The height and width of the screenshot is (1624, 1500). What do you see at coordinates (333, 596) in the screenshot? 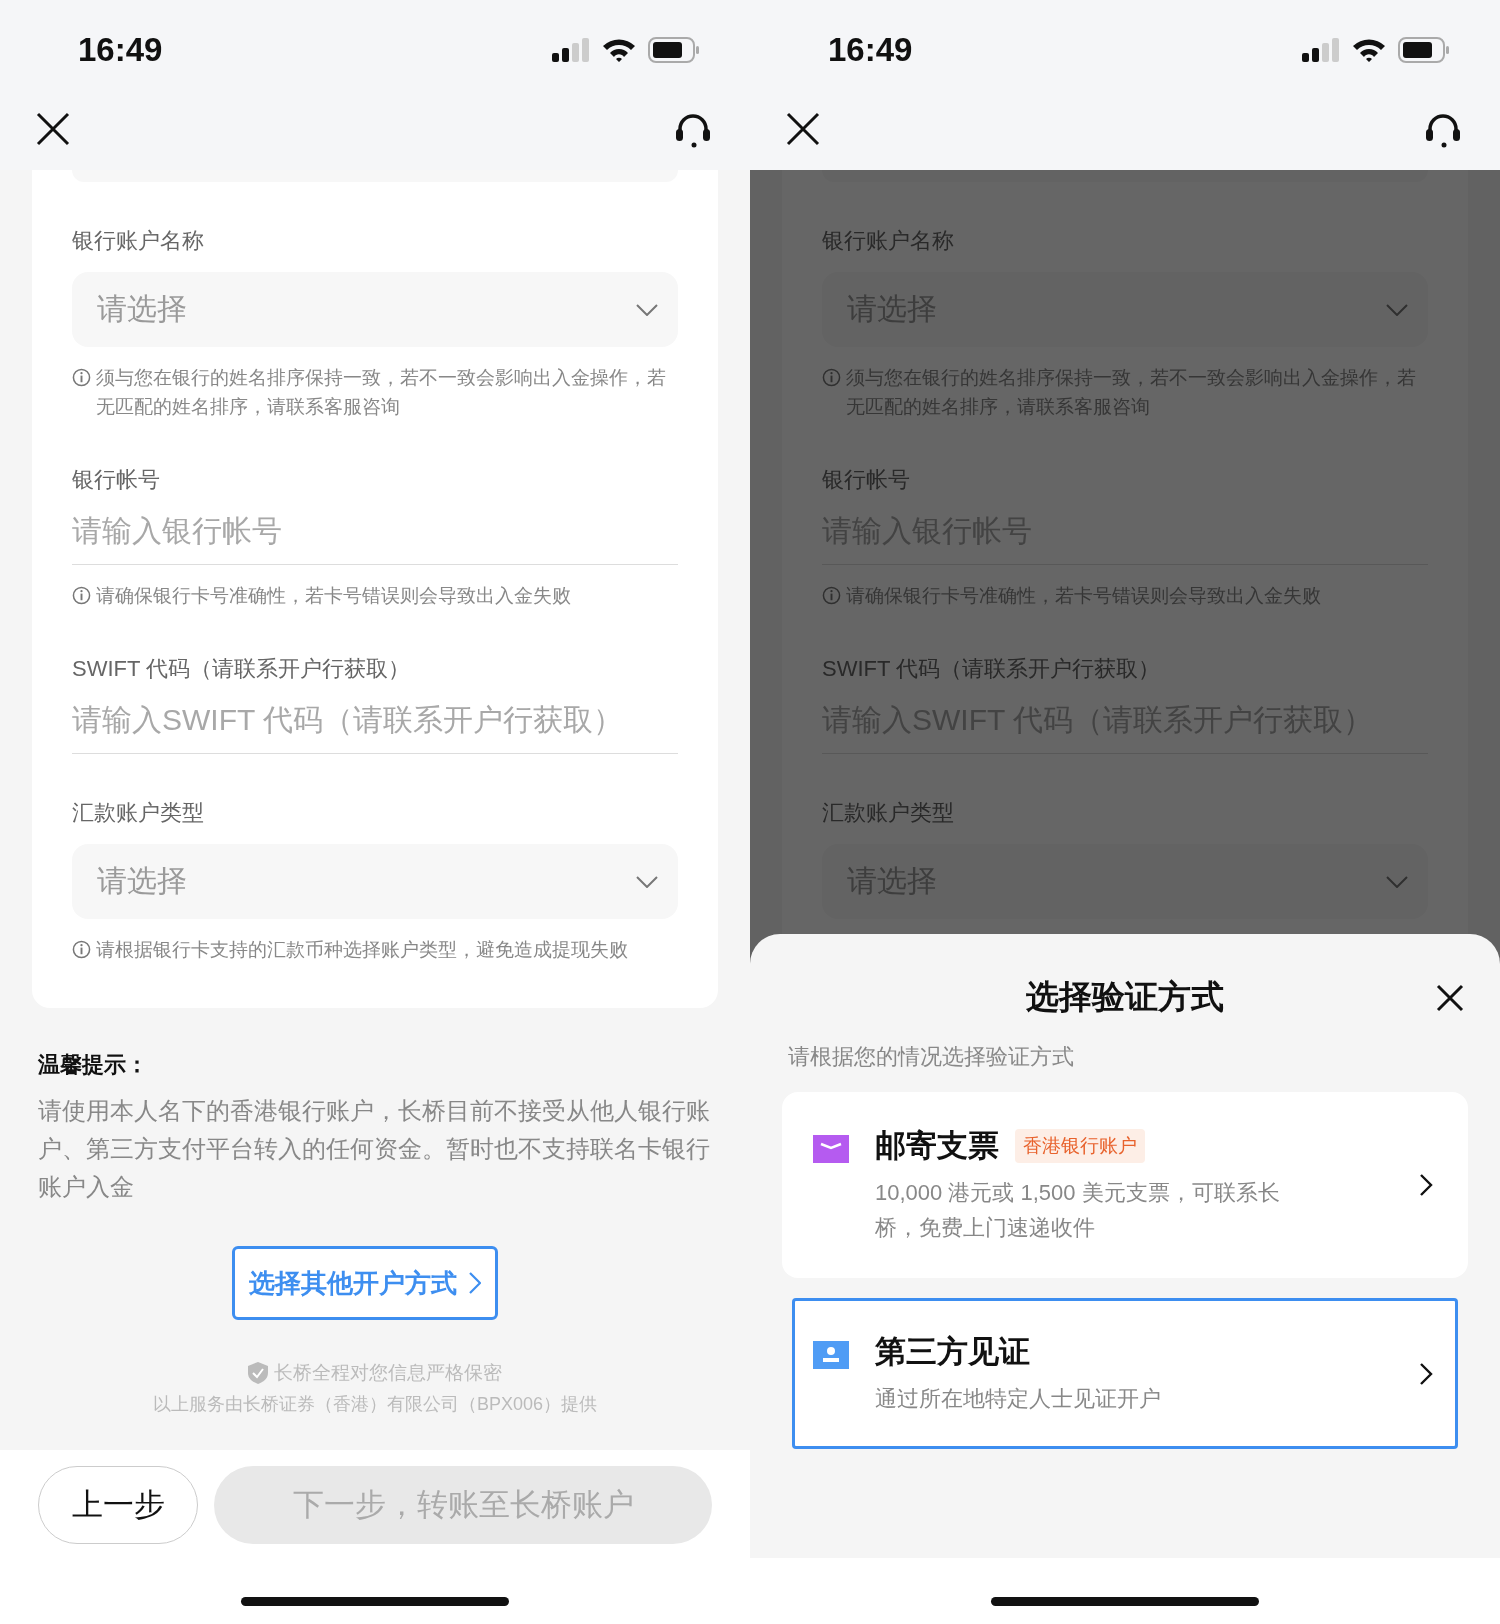
I see `hint-text: 请确保银行卡号准确性，若卡号错误则会导致出入金失败` at bounding box center [333, 596].